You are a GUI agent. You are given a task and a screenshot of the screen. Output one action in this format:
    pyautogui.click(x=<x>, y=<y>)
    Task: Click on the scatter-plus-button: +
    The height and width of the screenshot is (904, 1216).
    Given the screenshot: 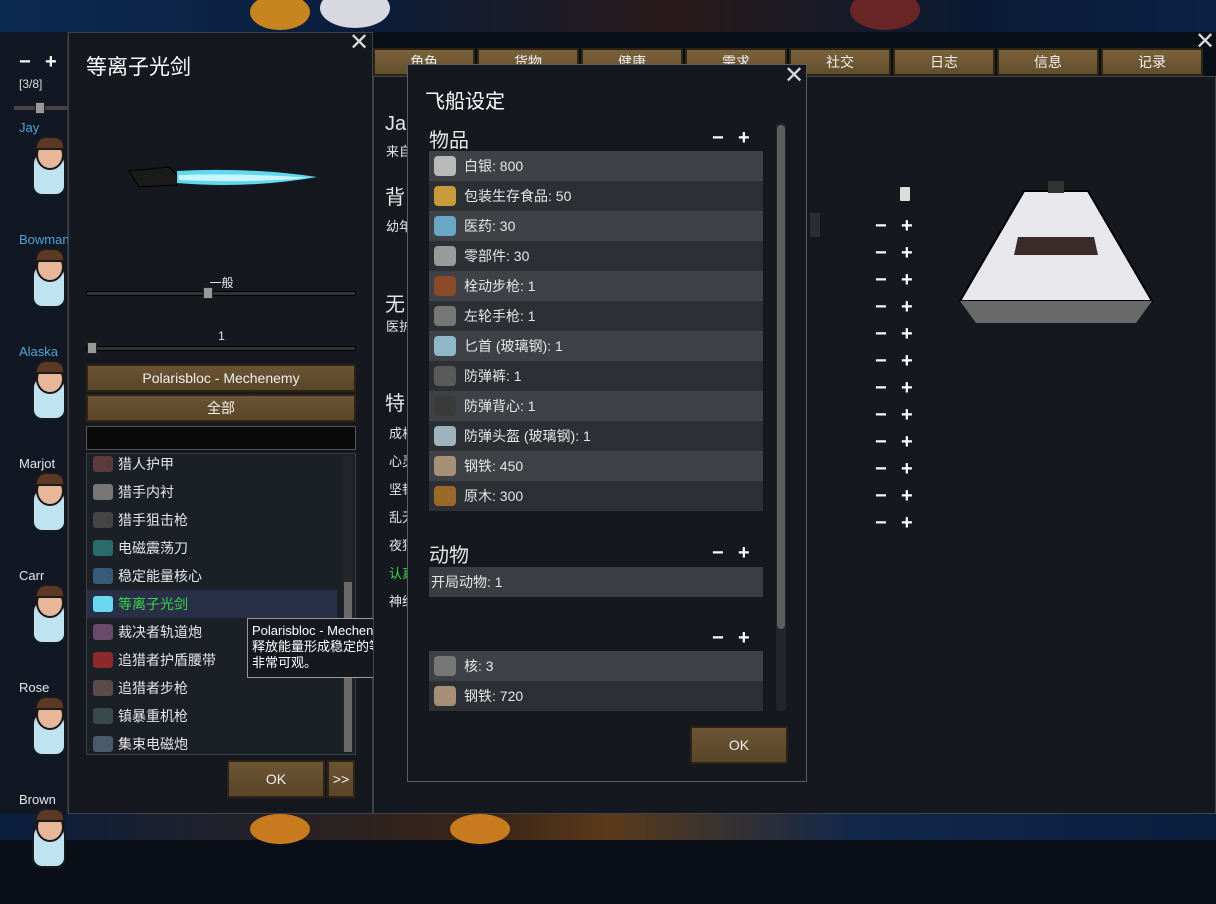 What is the action you would take?
    pyautogui.click(x=744, y=638)
    